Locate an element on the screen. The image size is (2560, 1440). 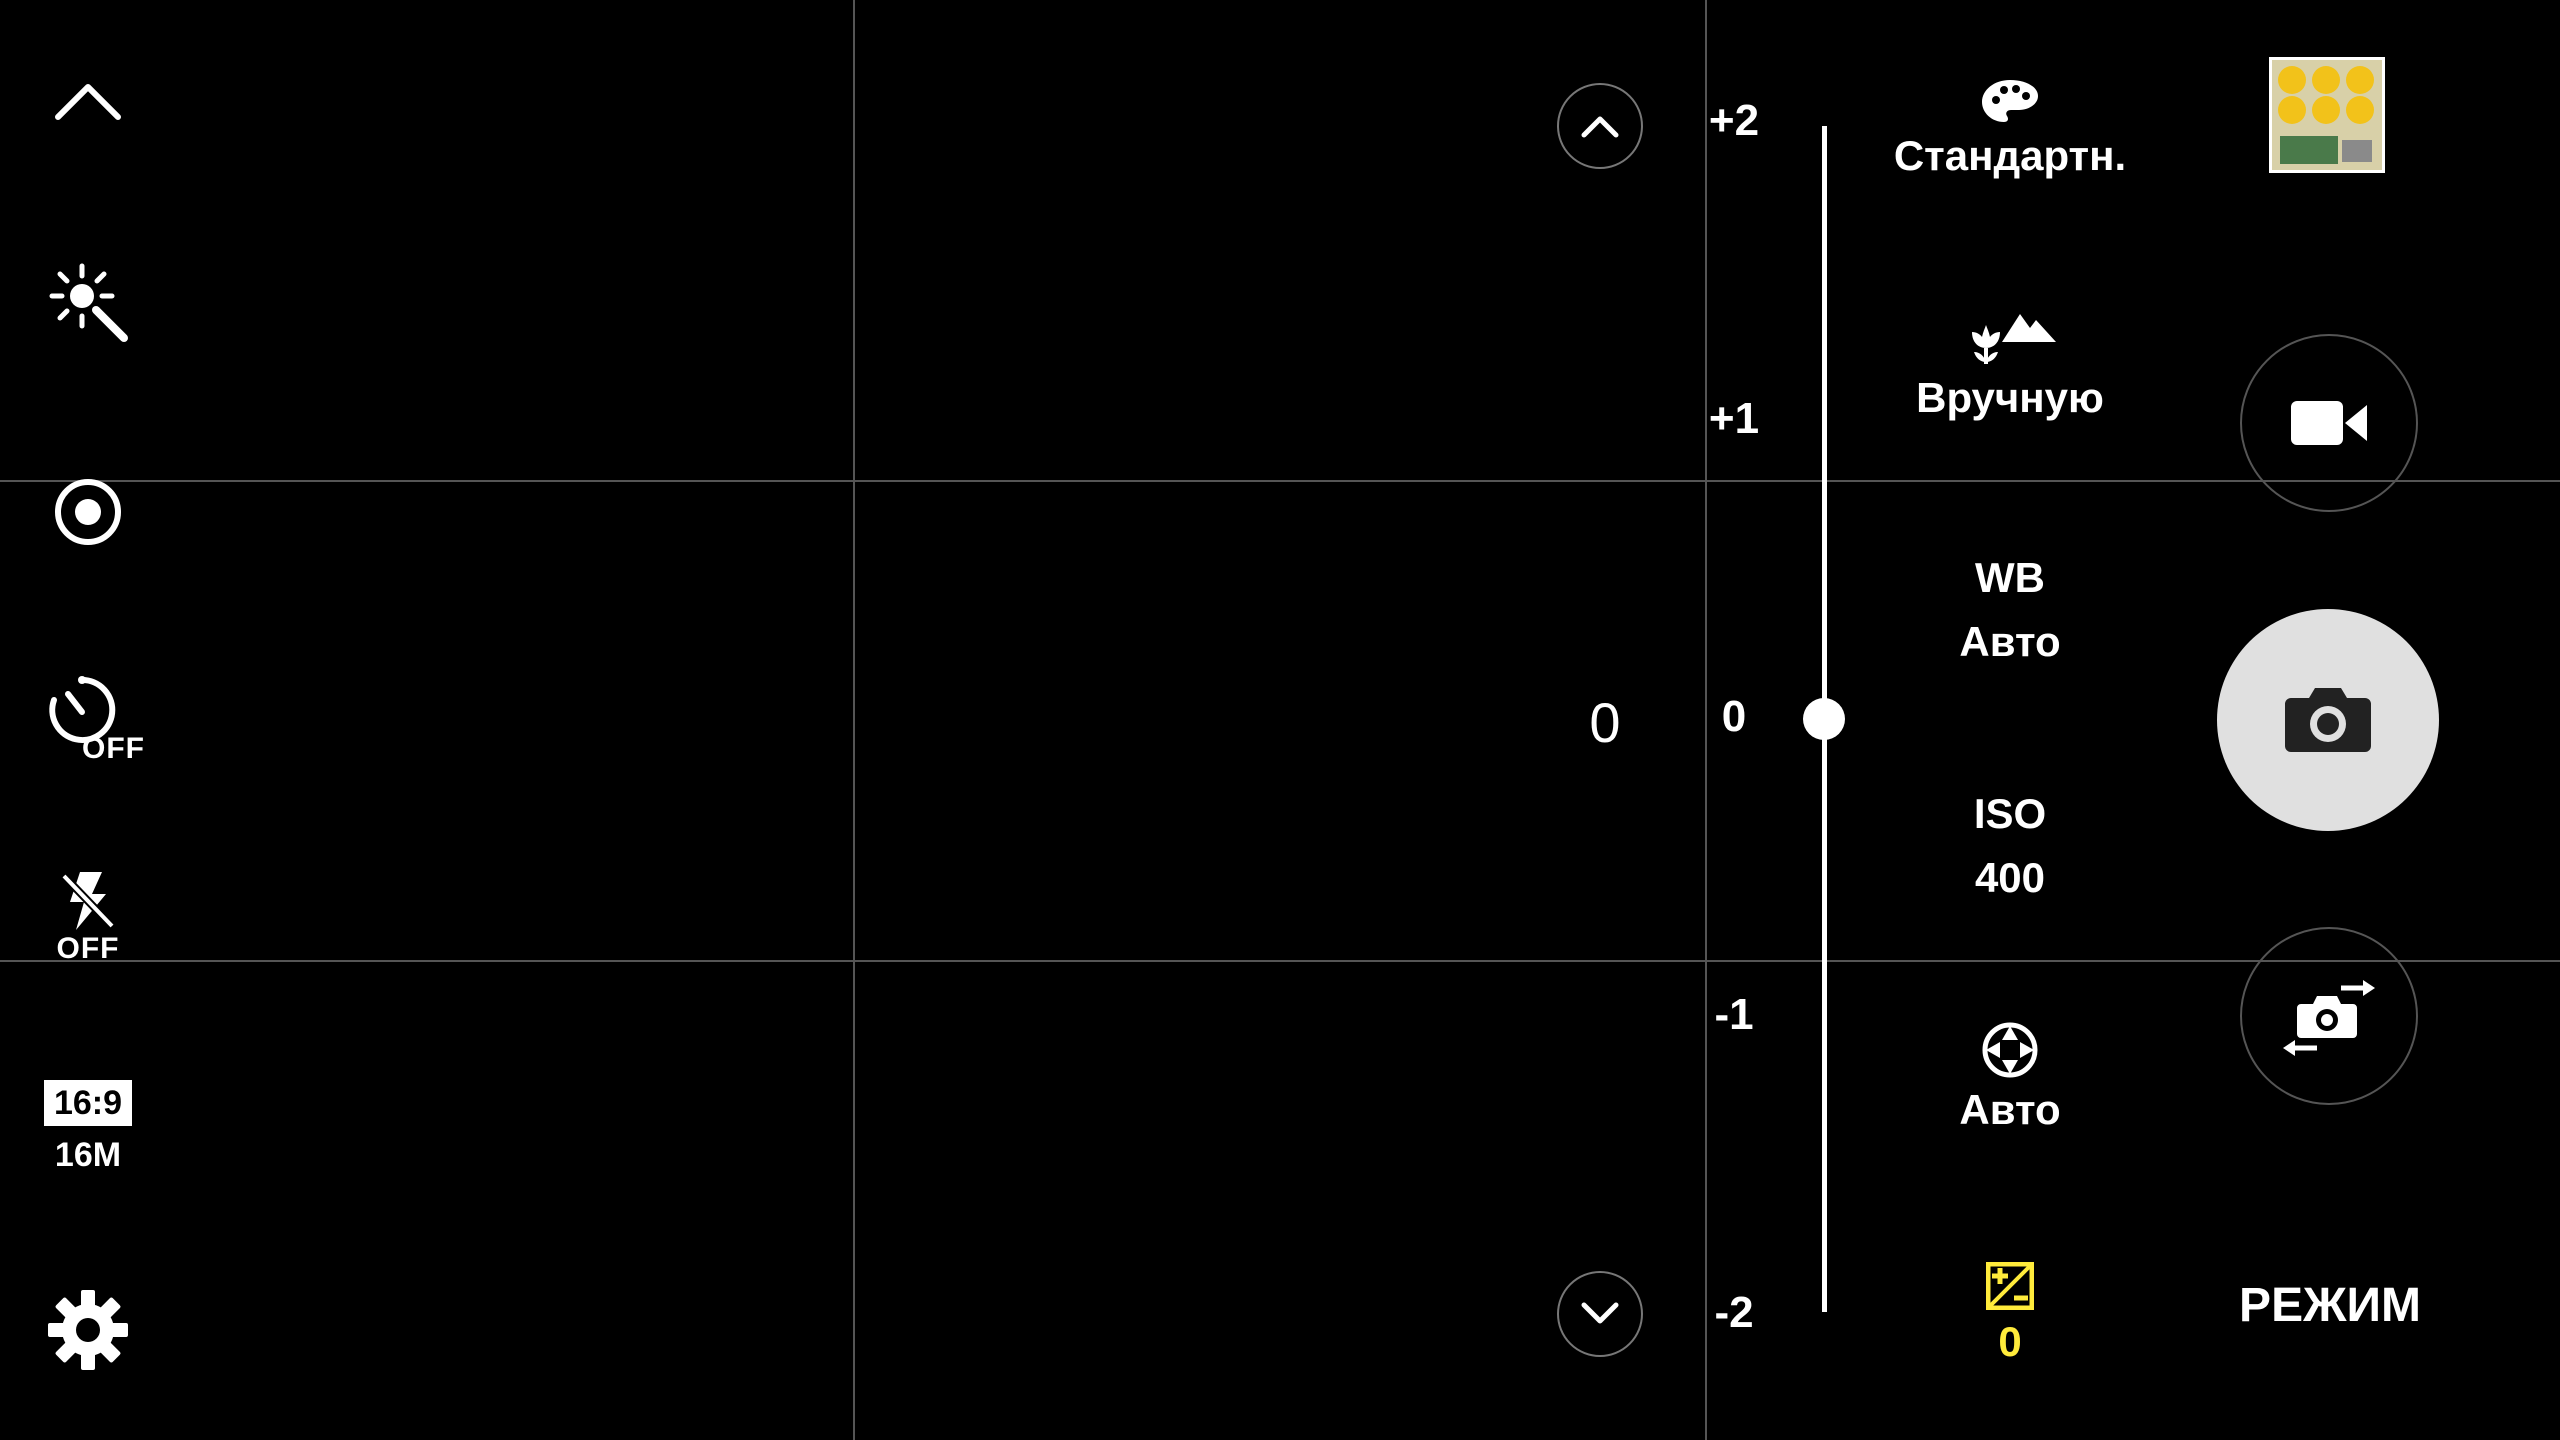
ratio-badge: 16:9 is located at coordinates (88, 1103).